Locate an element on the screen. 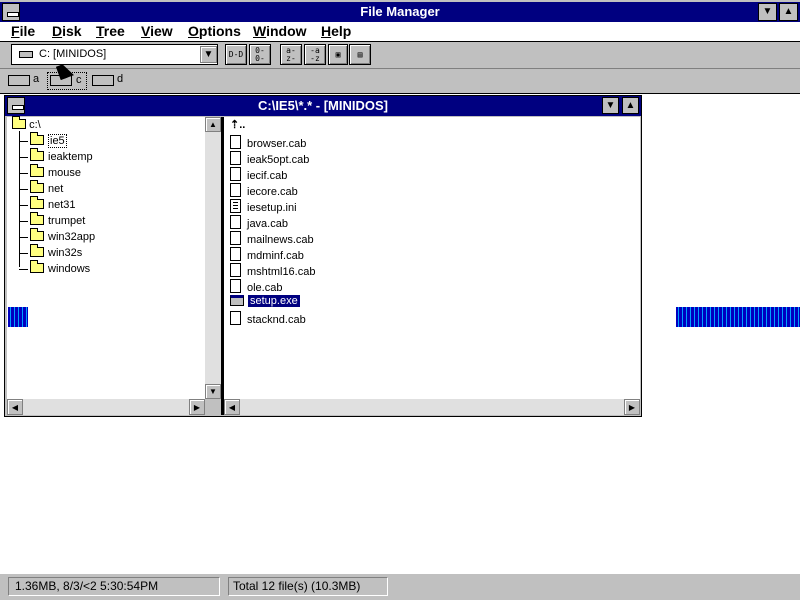 The height and width of the screenshot is (600, 800). minimize-button: ▼ is located at coordinates (767, 12).